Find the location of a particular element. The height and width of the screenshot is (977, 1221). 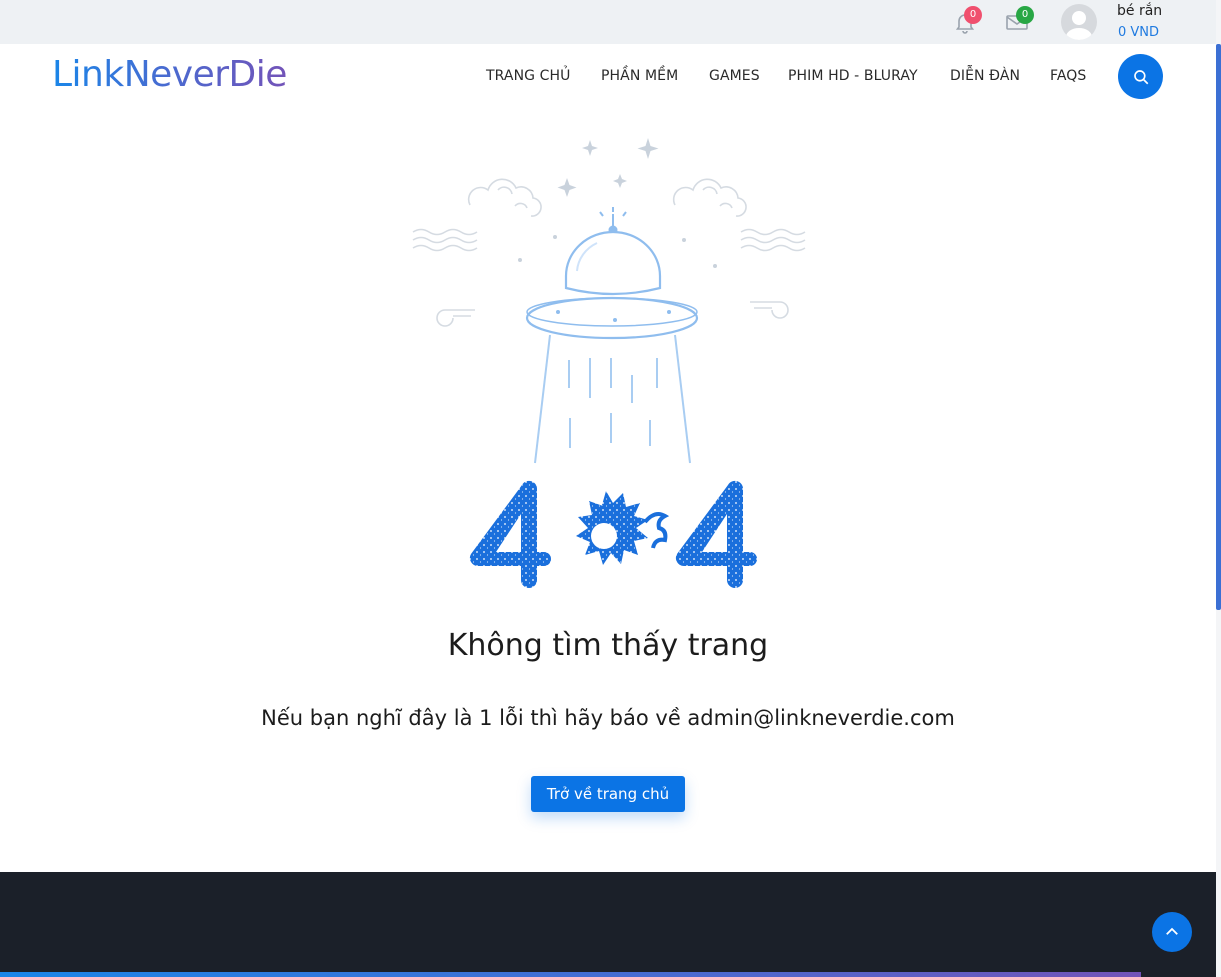

top-bar: 0 0 bé rắn 0 VND is located at coordinates (608, 22).